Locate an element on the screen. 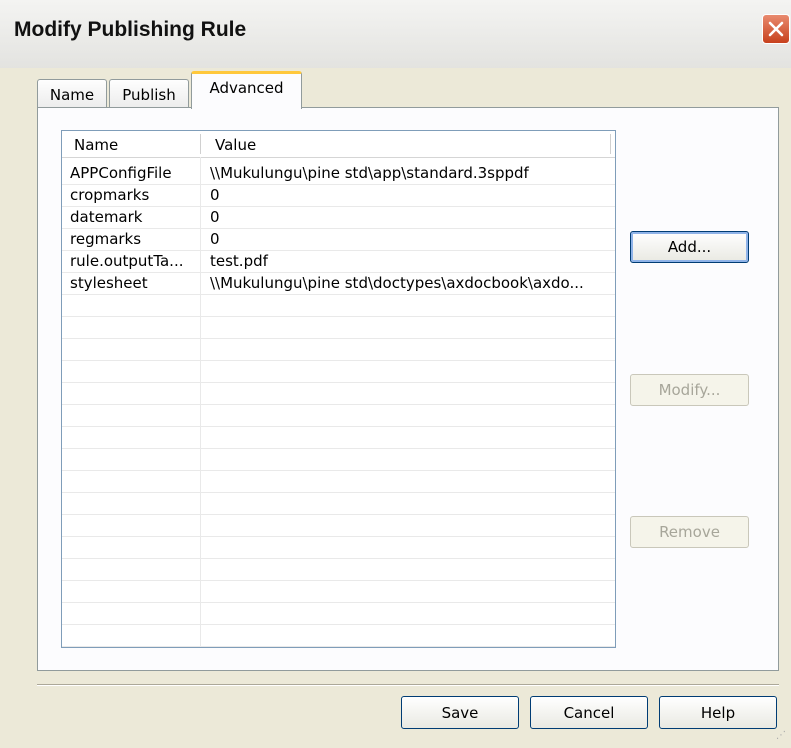  save-button: Save is located at coordinates (460, 712).